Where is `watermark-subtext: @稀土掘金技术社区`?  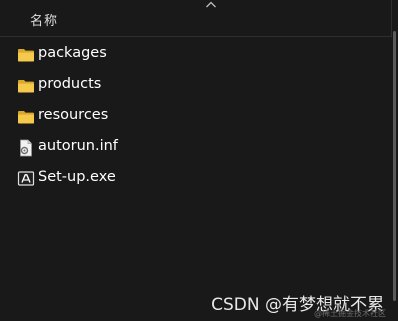 watermark-subtext: @稀土掘金技术社区 is located at coordinates (350, 313).